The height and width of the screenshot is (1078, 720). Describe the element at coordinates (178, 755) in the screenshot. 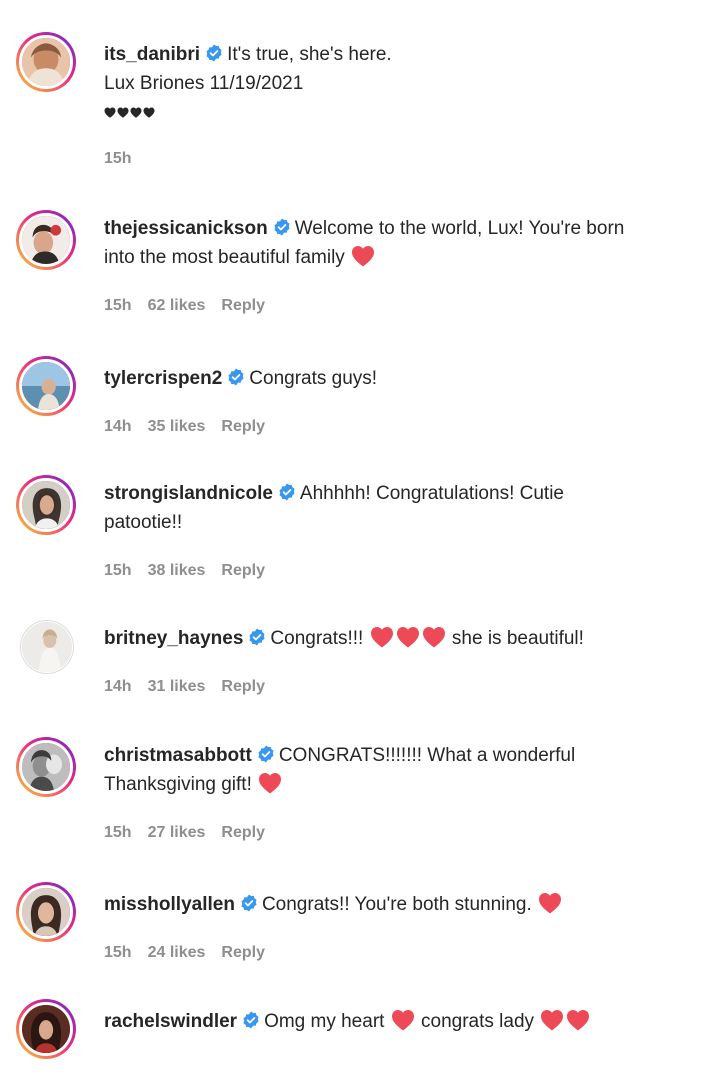

I see `username: christmasabbott` at that location.